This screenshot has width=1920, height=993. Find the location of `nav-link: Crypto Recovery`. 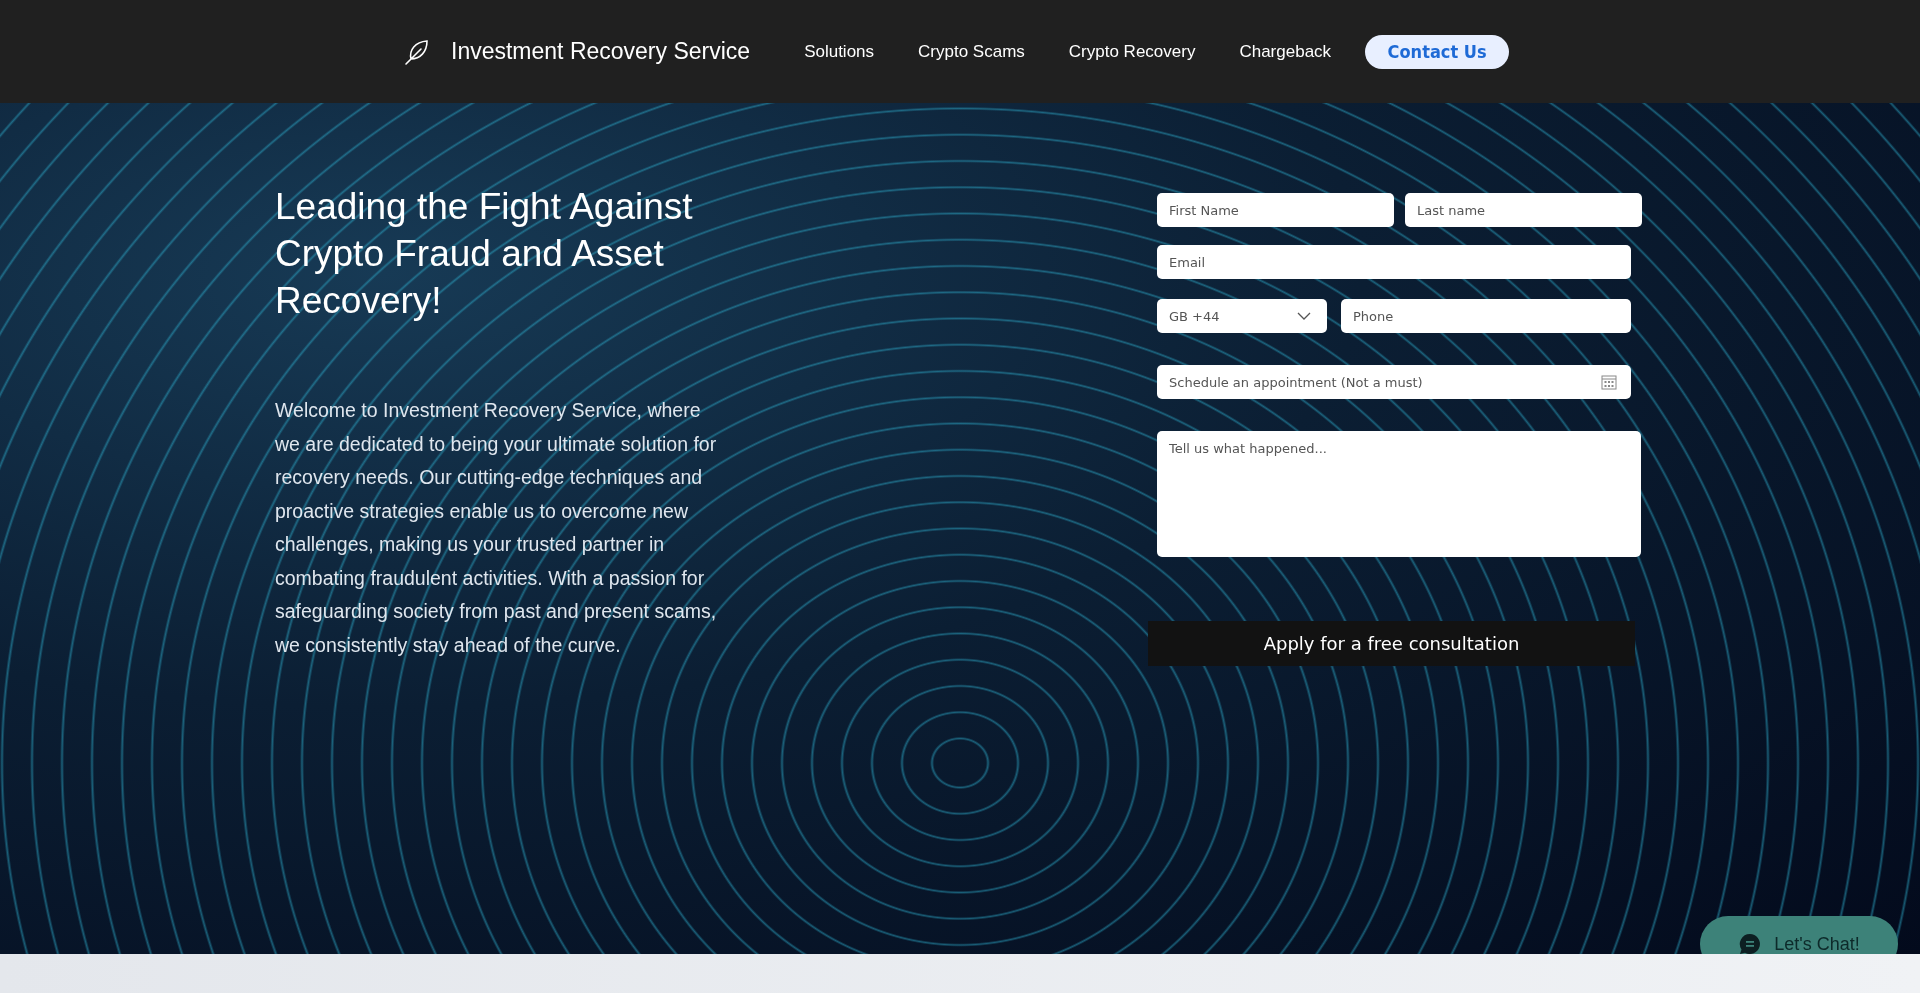

nav-link: Crypto Recovery is located at coordinates (1132, 51).